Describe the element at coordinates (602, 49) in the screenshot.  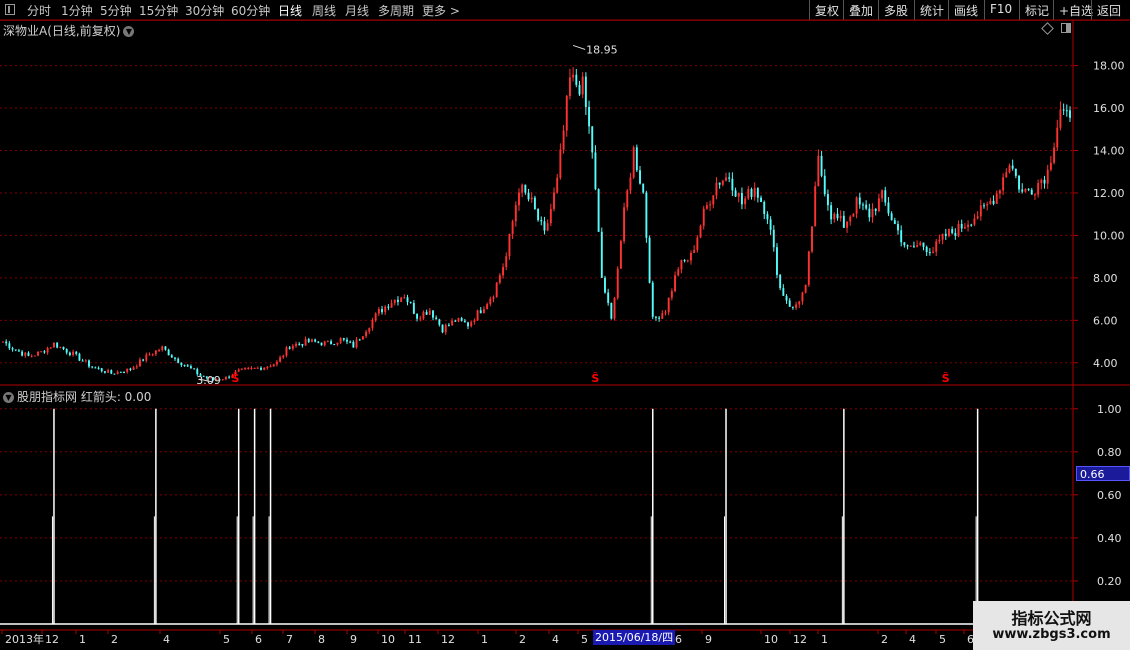
I see `high-label: 18.95` at that location.